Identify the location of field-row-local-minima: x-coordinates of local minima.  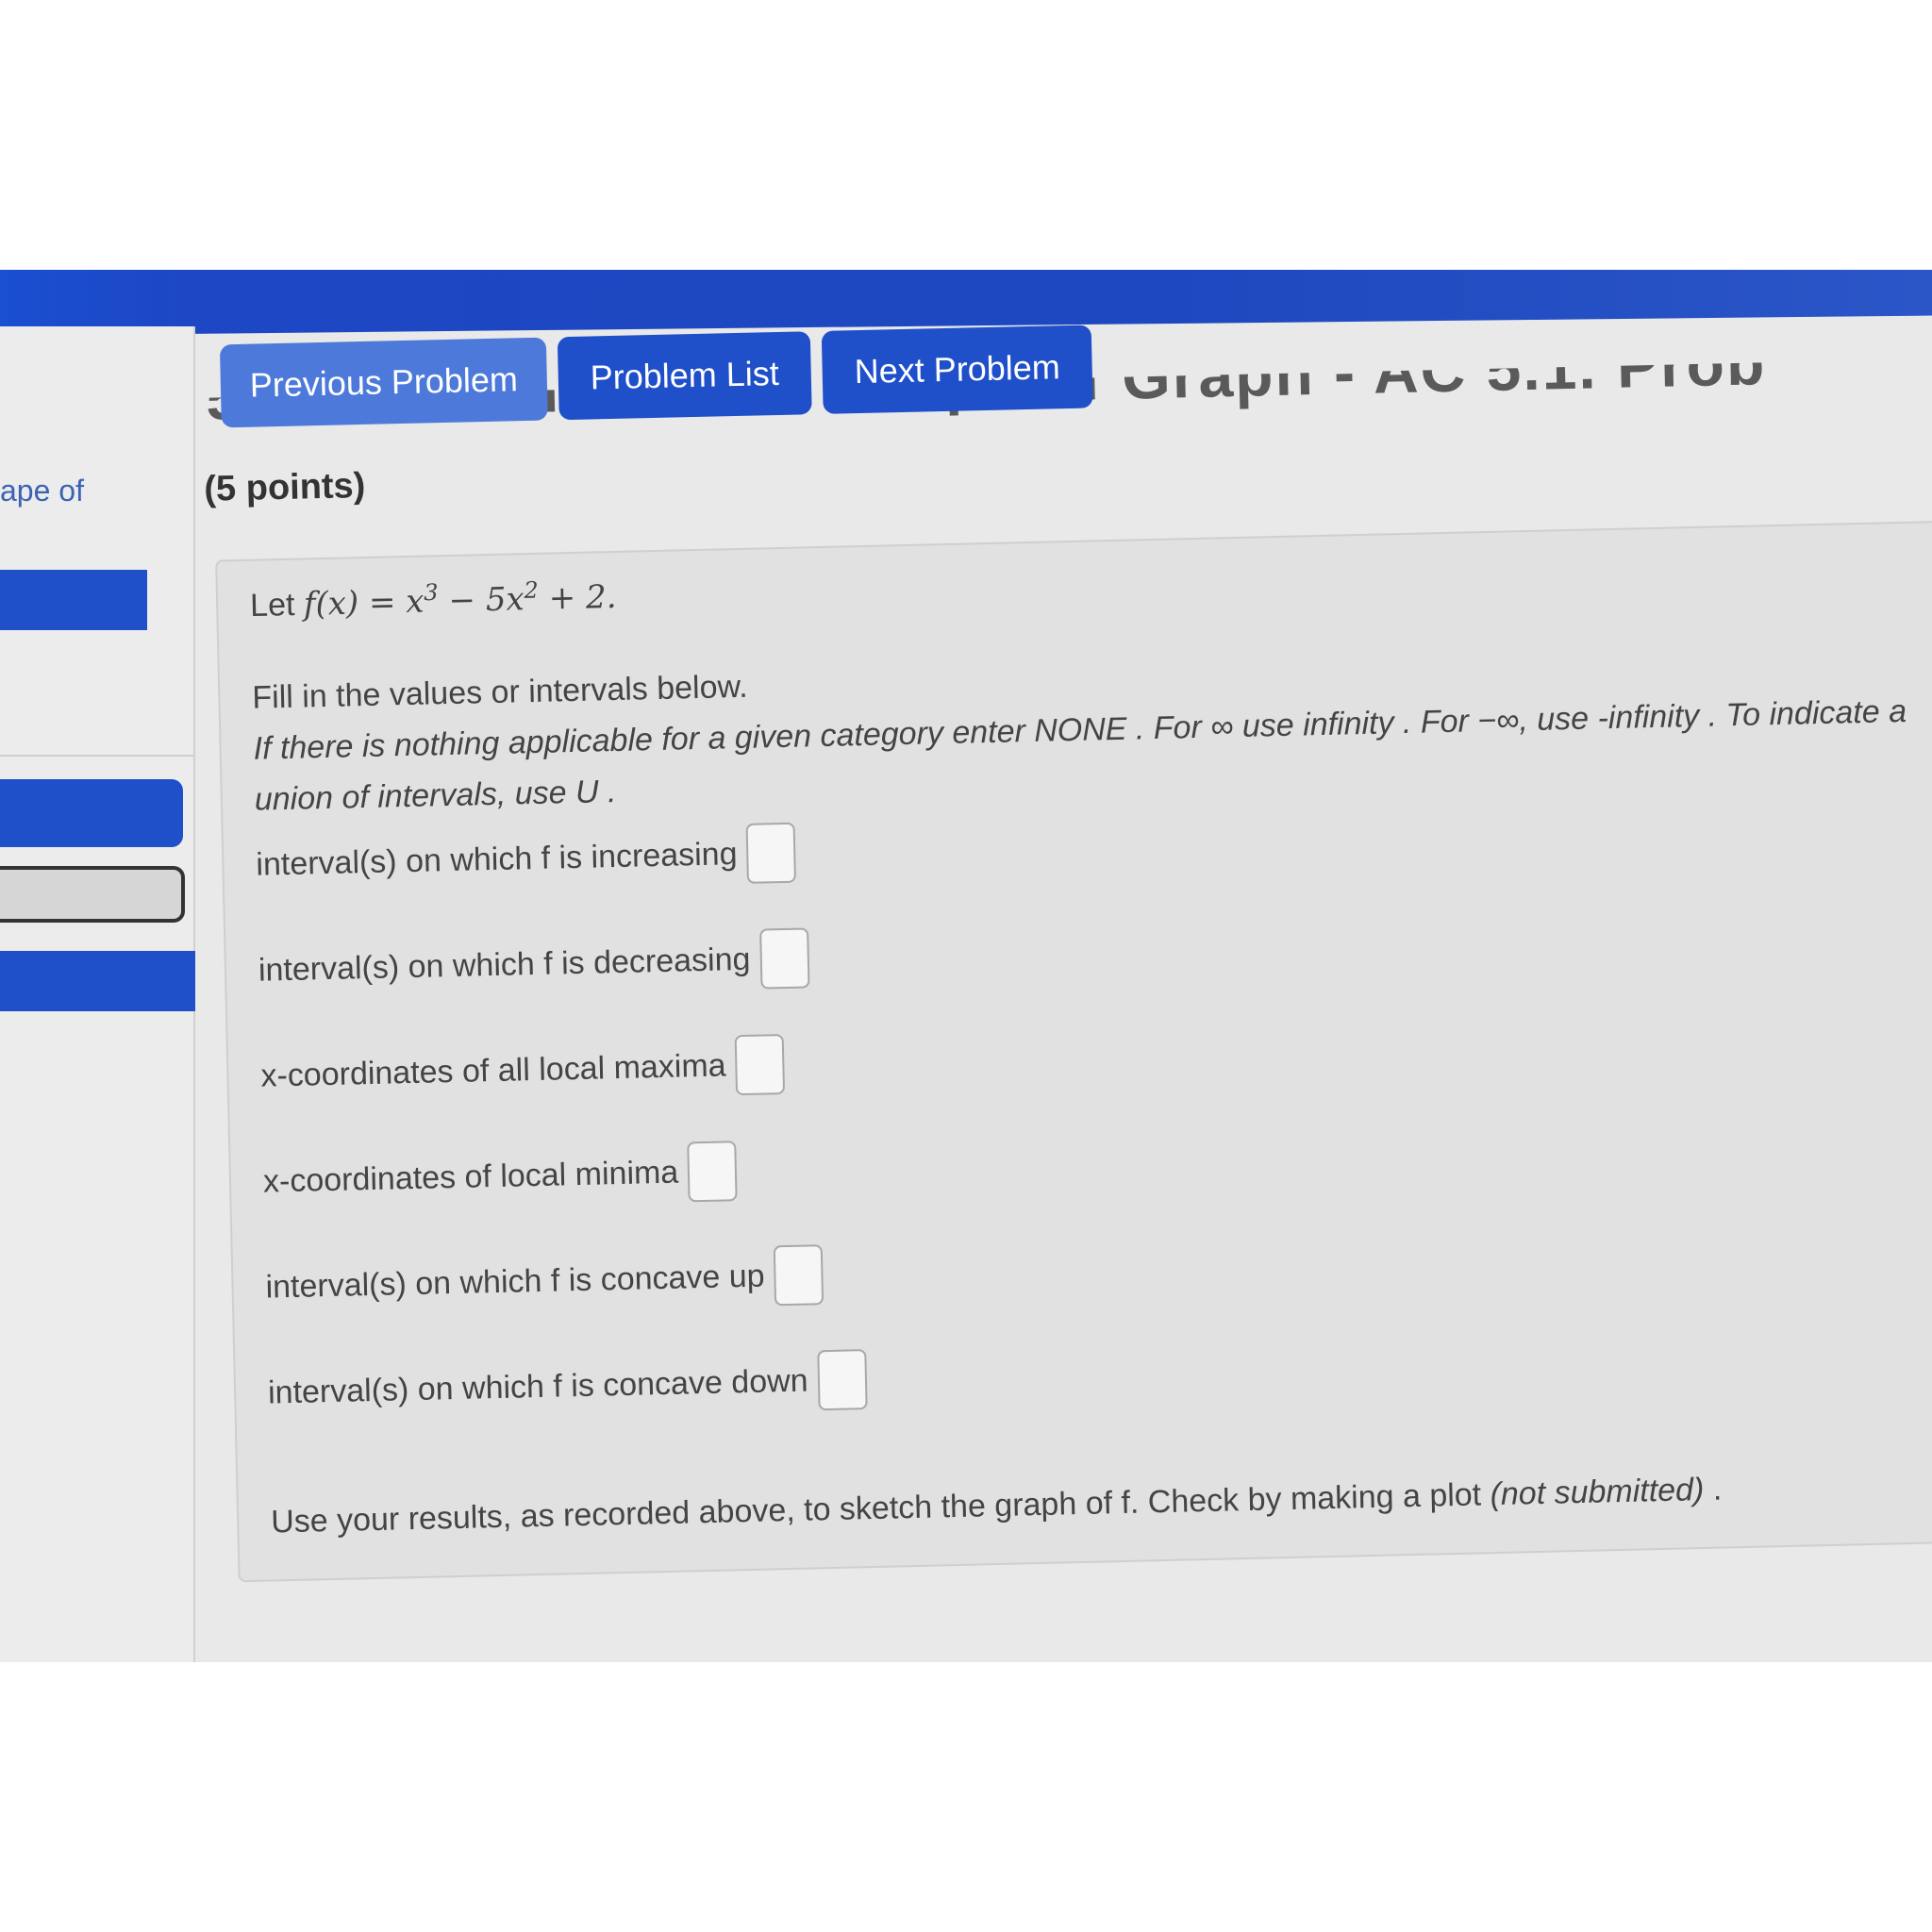
(500, 1176).